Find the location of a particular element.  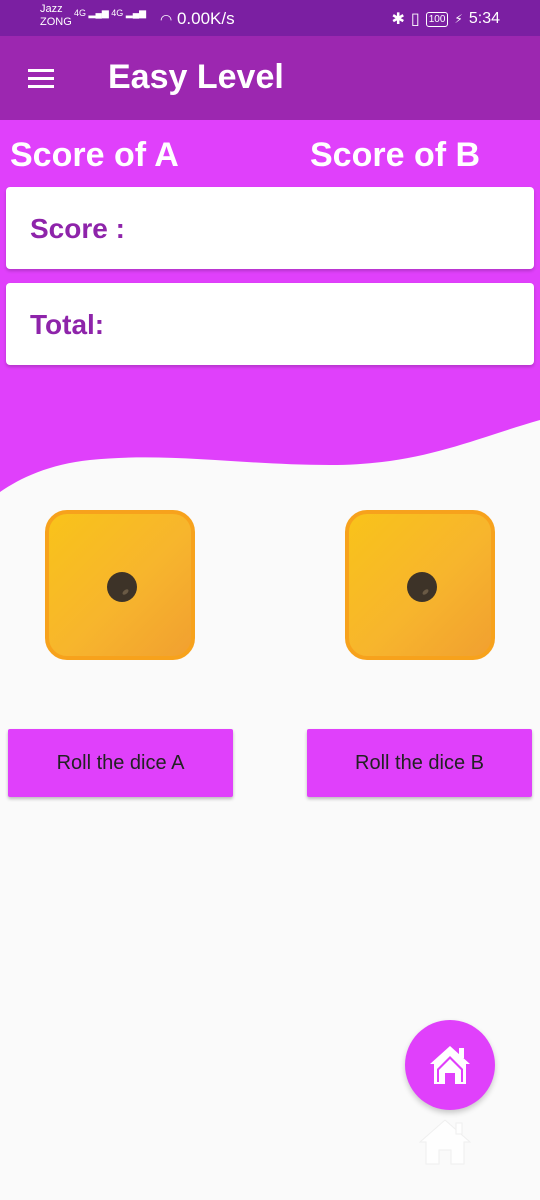

page-title: Easy Level is located at coordinates (196, 77).